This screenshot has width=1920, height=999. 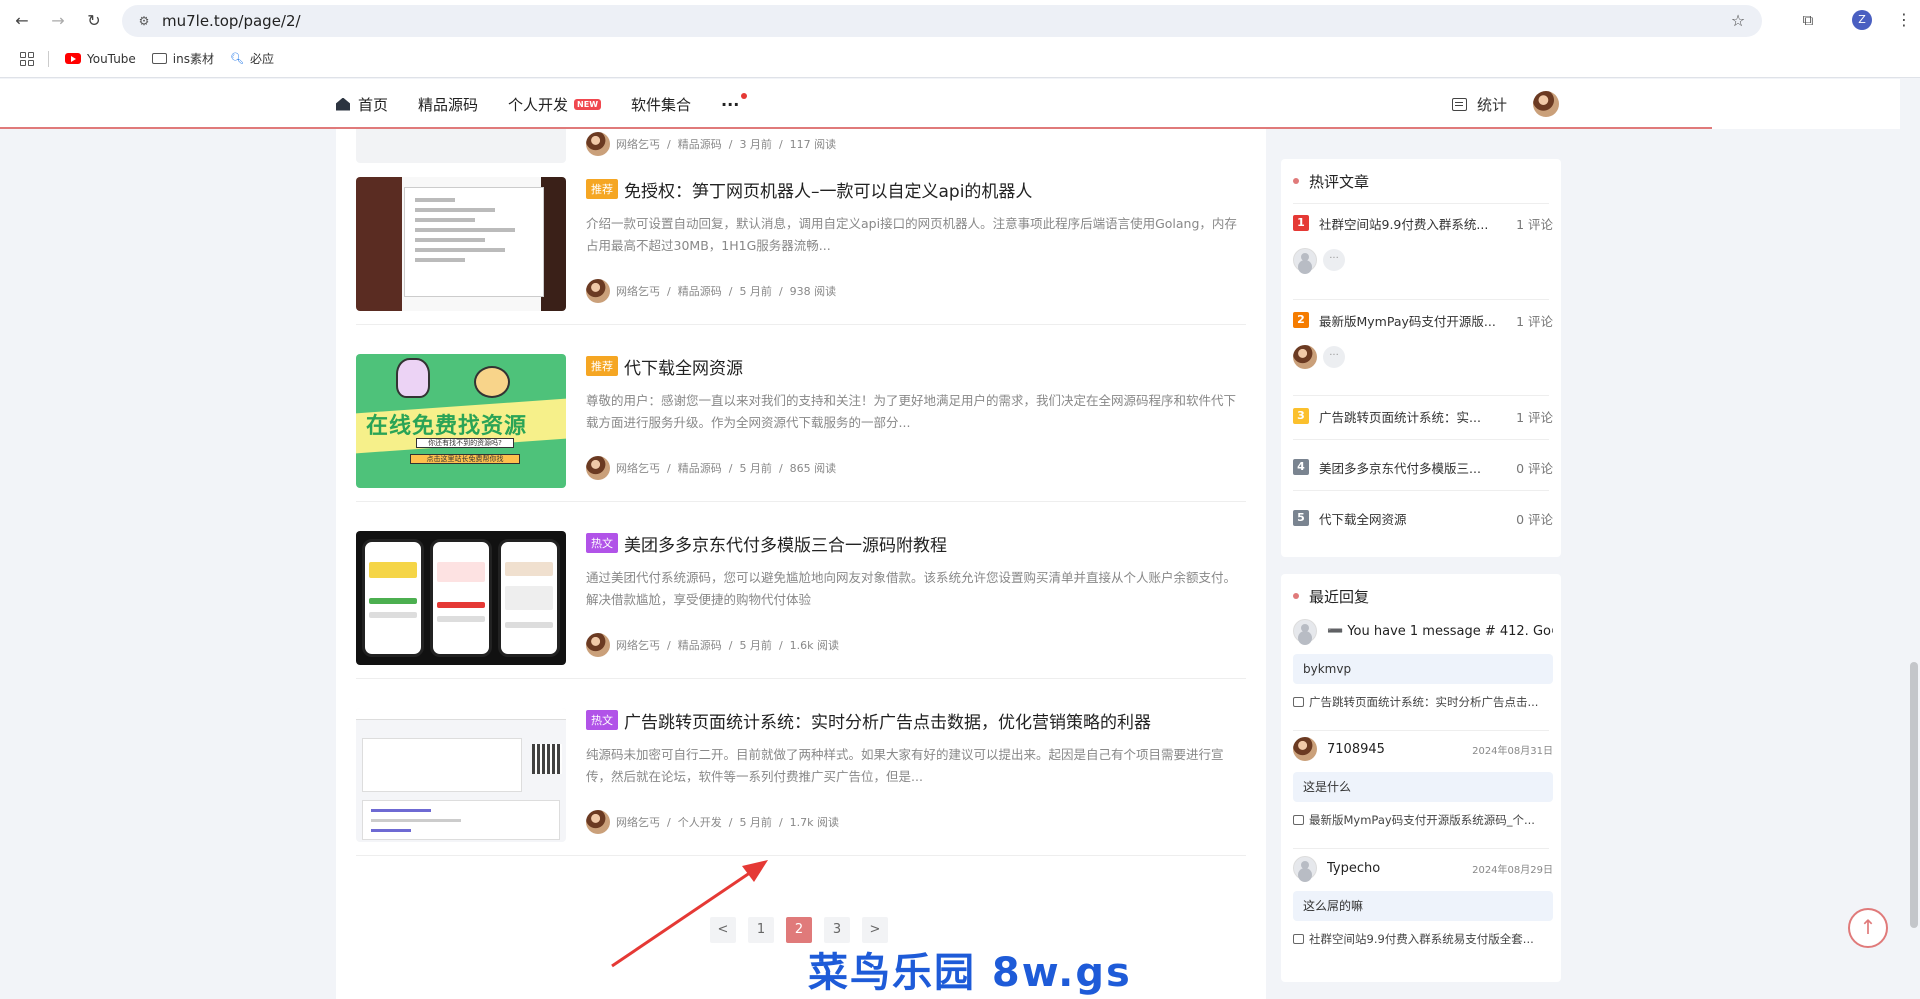 I want to click on post-reads: 938 阅读, so click(x=813, y=291).